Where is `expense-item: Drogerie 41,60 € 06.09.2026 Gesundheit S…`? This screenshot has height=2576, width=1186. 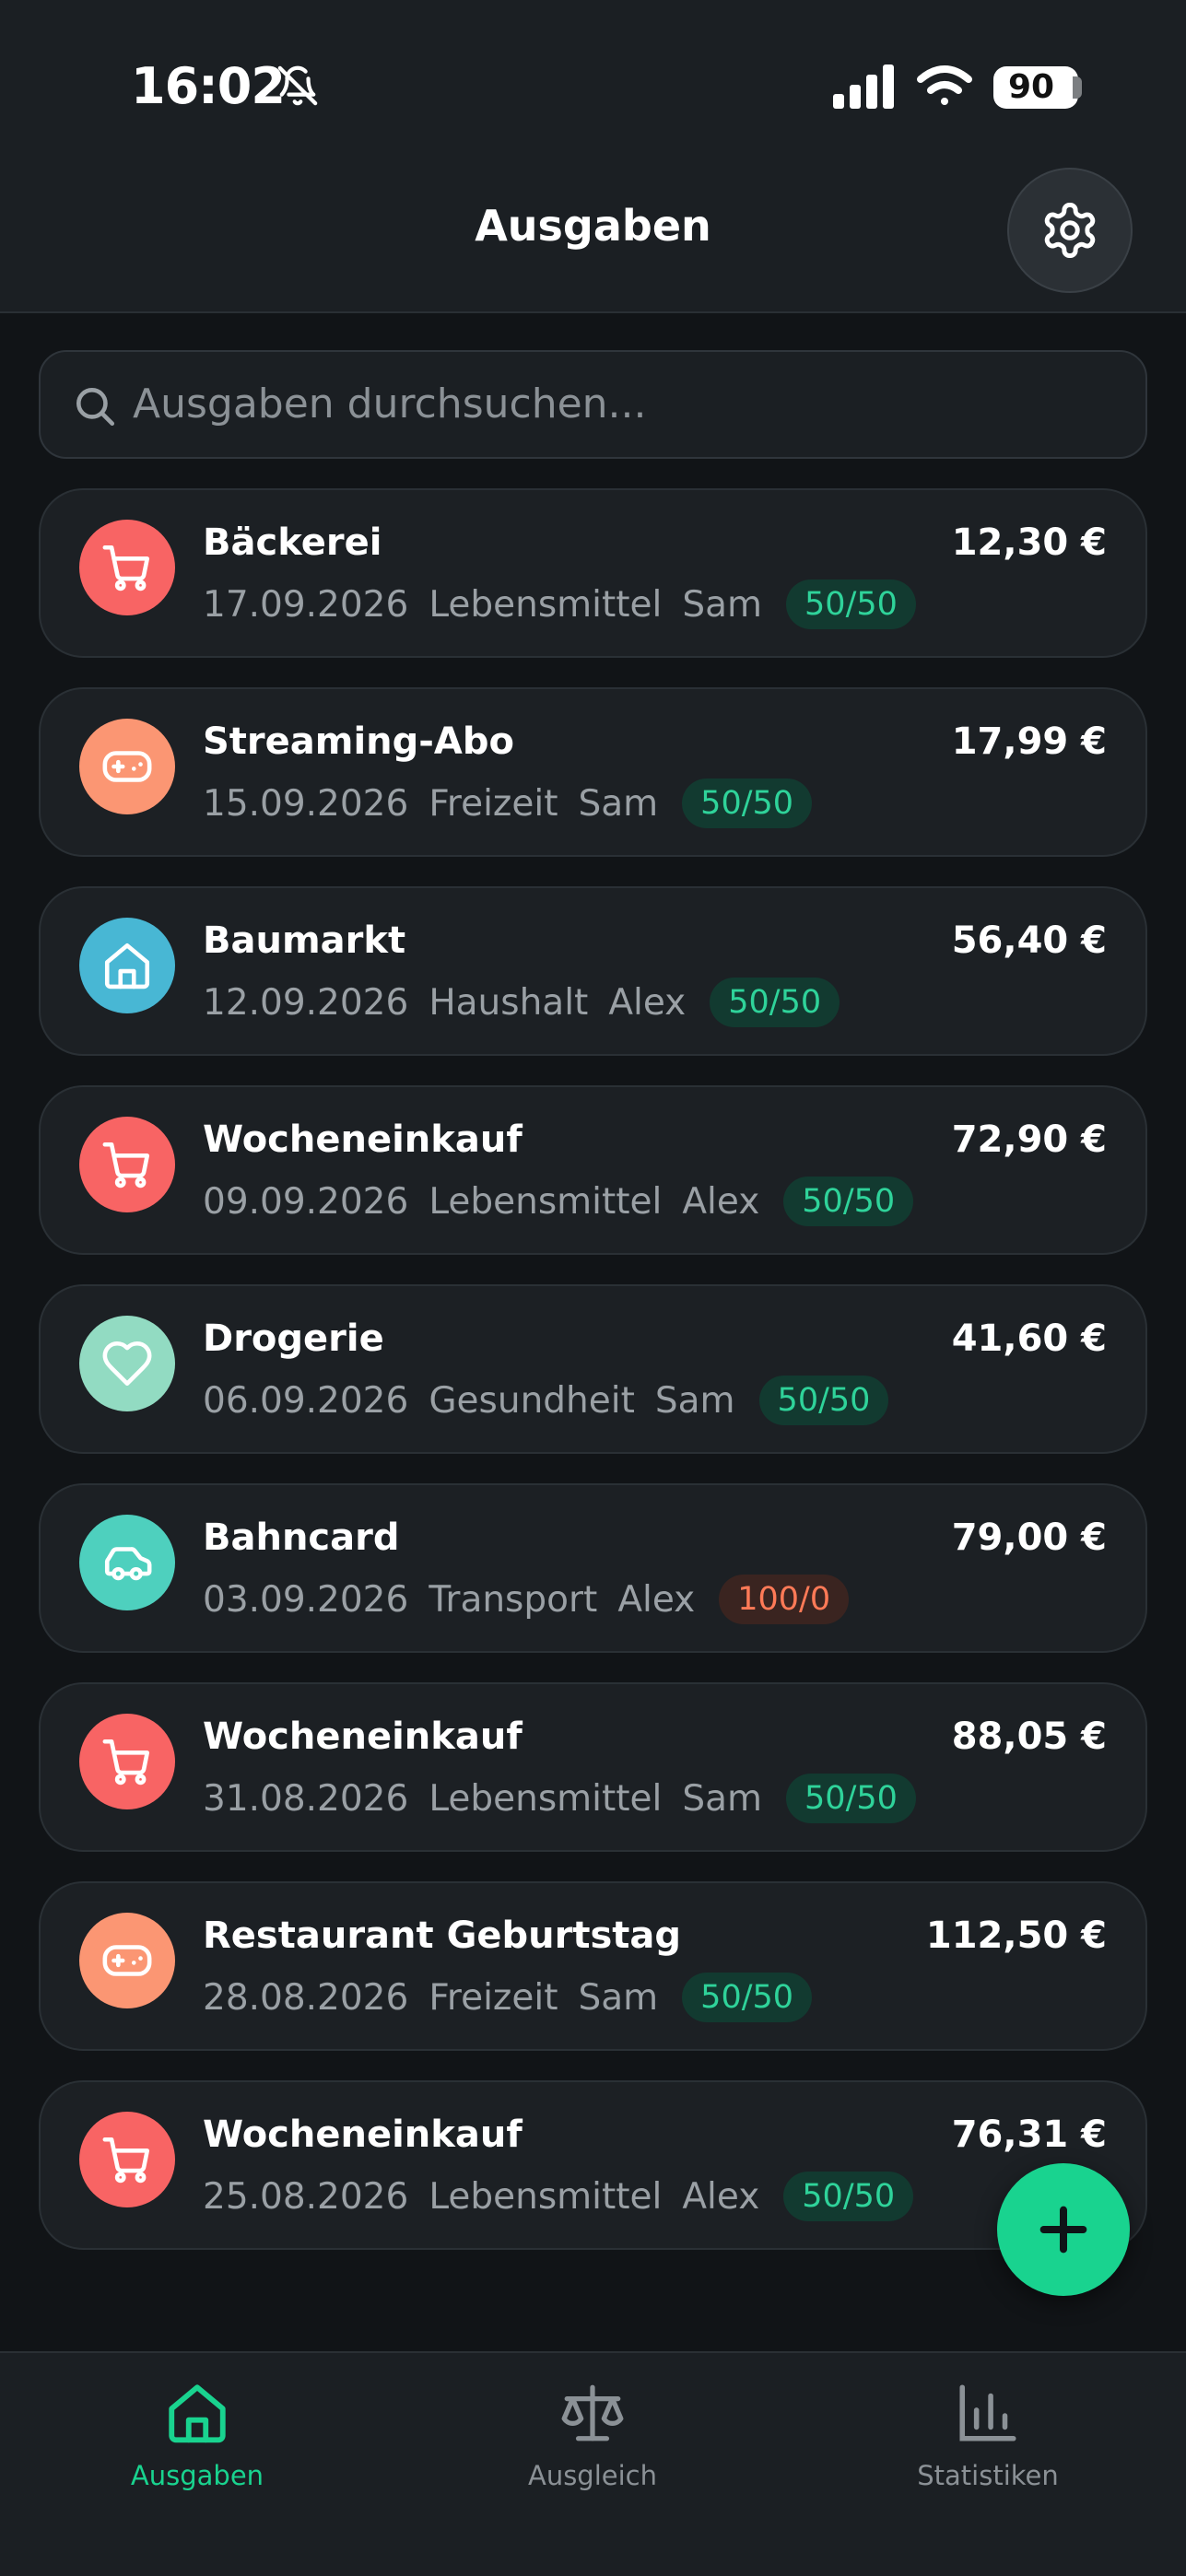
expense-item: Drogerie 41,60 € 06.09.2026 Gesundheit S… is located at coordinates (593, 1369).